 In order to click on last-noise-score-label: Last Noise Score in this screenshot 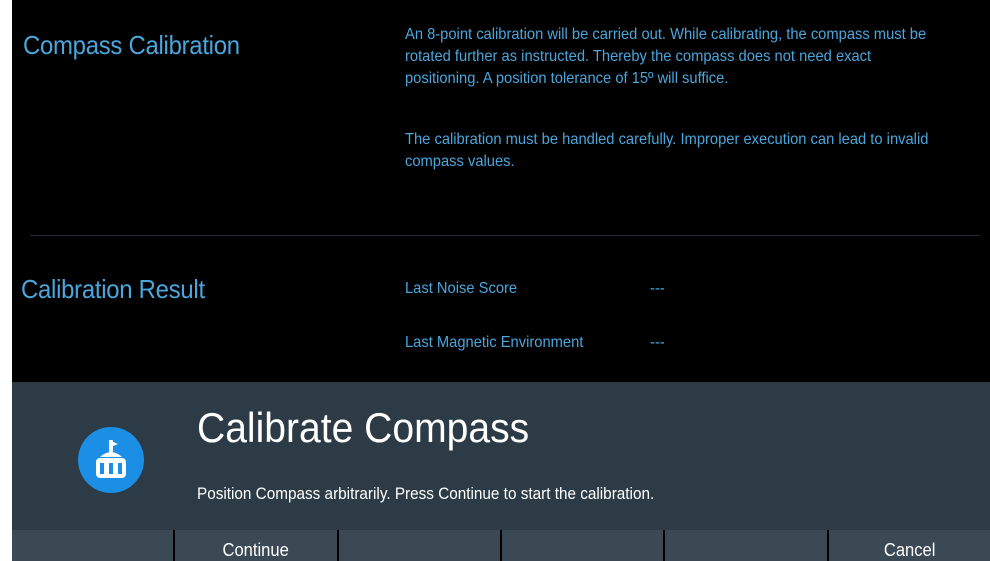, I will do `click(461, 288)`.